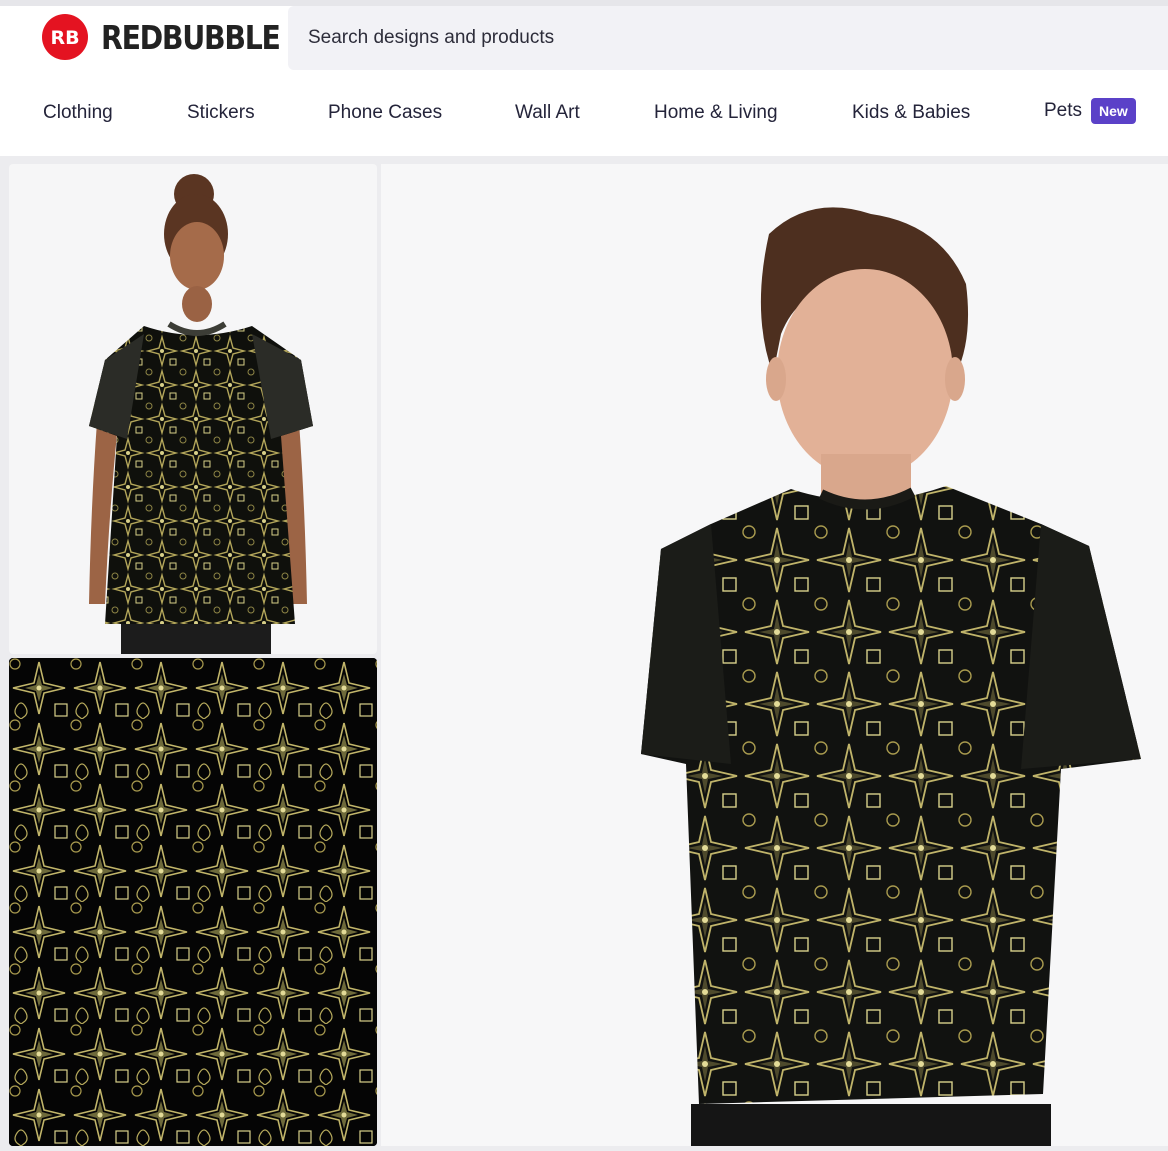 The width and height of the screenshot is (1168, 1151). What do you see at coordinates (1063, 110) in the screenshot?
I see `nav-item-label: Pets` at bounding box center [1063, 110].